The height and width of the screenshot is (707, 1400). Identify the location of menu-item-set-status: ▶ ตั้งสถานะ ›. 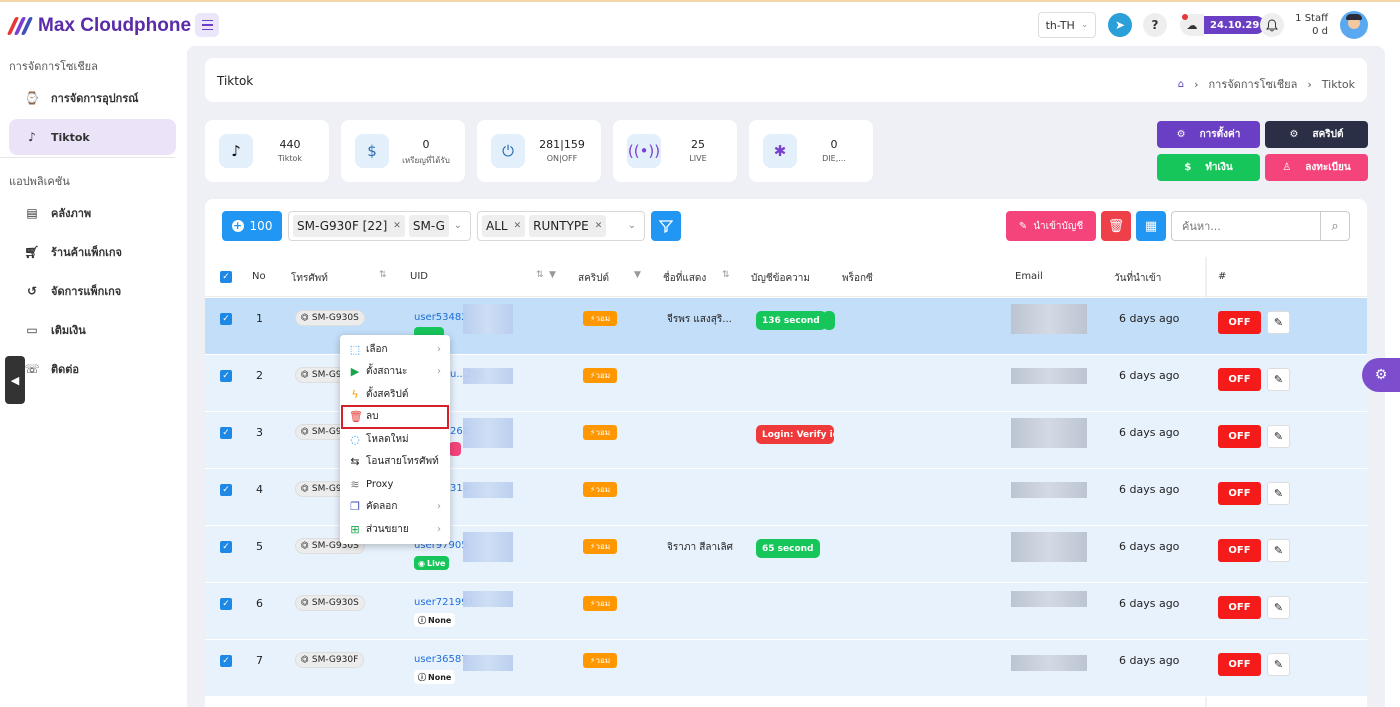
(395, 372).